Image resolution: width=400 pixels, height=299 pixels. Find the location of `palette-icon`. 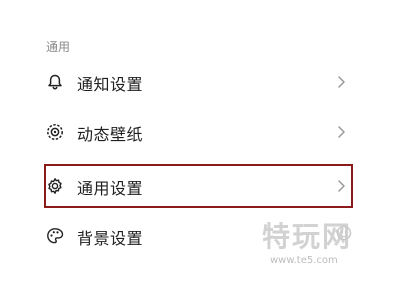

palette-icon is located at coordinates (55, 236).